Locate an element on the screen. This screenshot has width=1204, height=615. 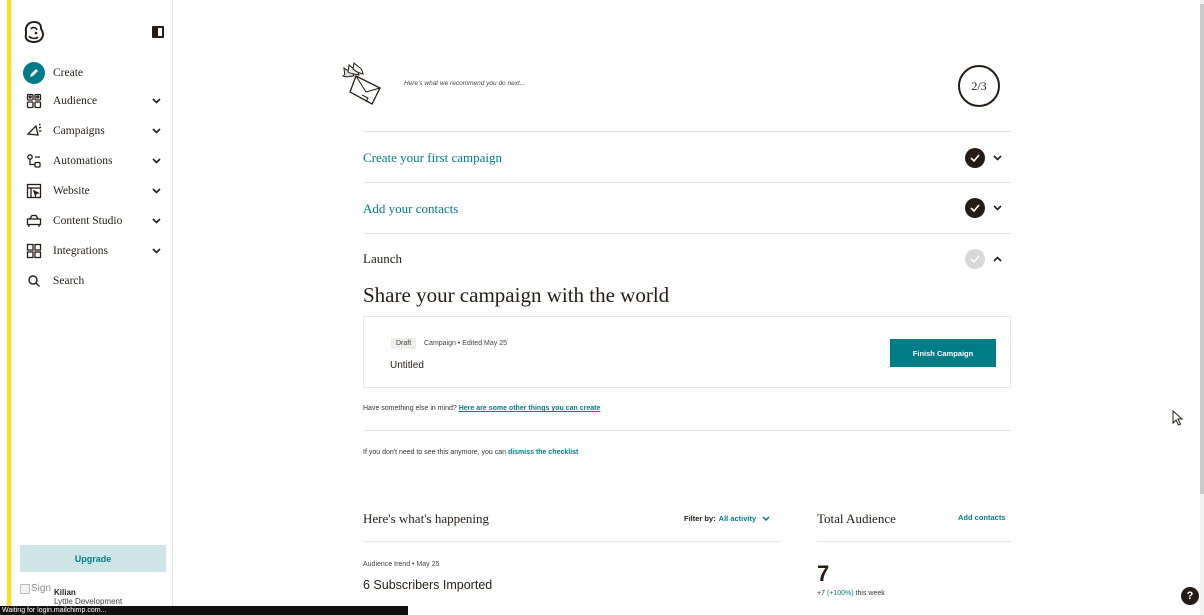
avatar: Sign is located at coordinates (38, 588).